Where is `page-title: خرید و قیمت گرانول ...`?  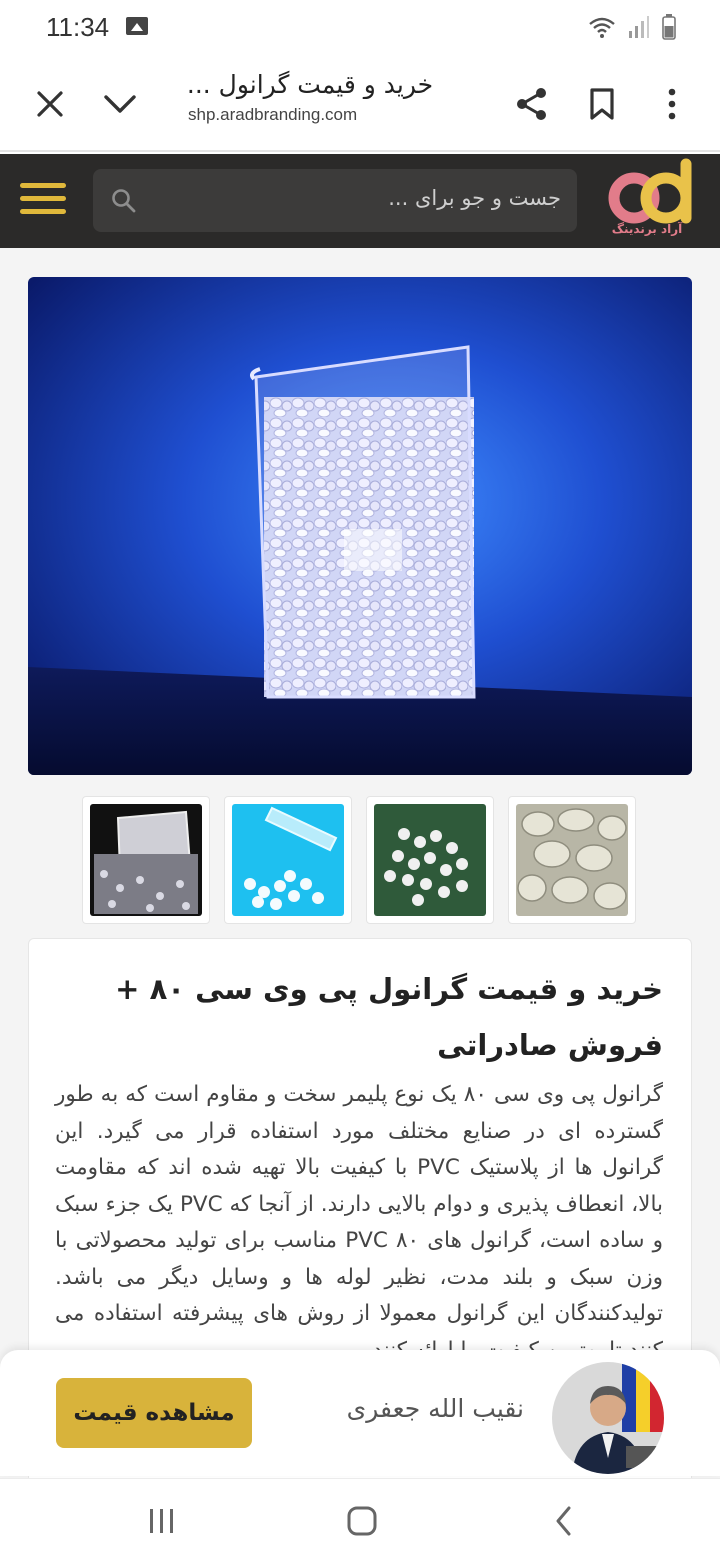
page-title: خرید و قیمت گرانول ... is located at coordinates (310, 84).